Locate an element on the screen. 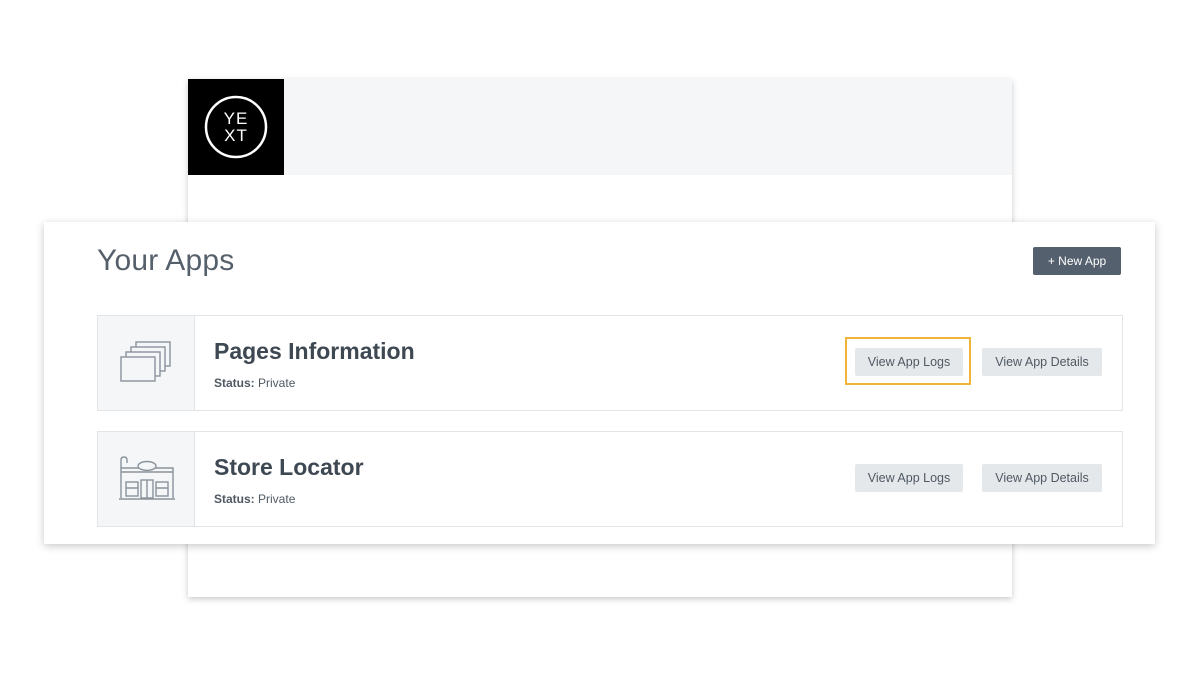  stacked-pages-icon is located at coordinates (145, 361).